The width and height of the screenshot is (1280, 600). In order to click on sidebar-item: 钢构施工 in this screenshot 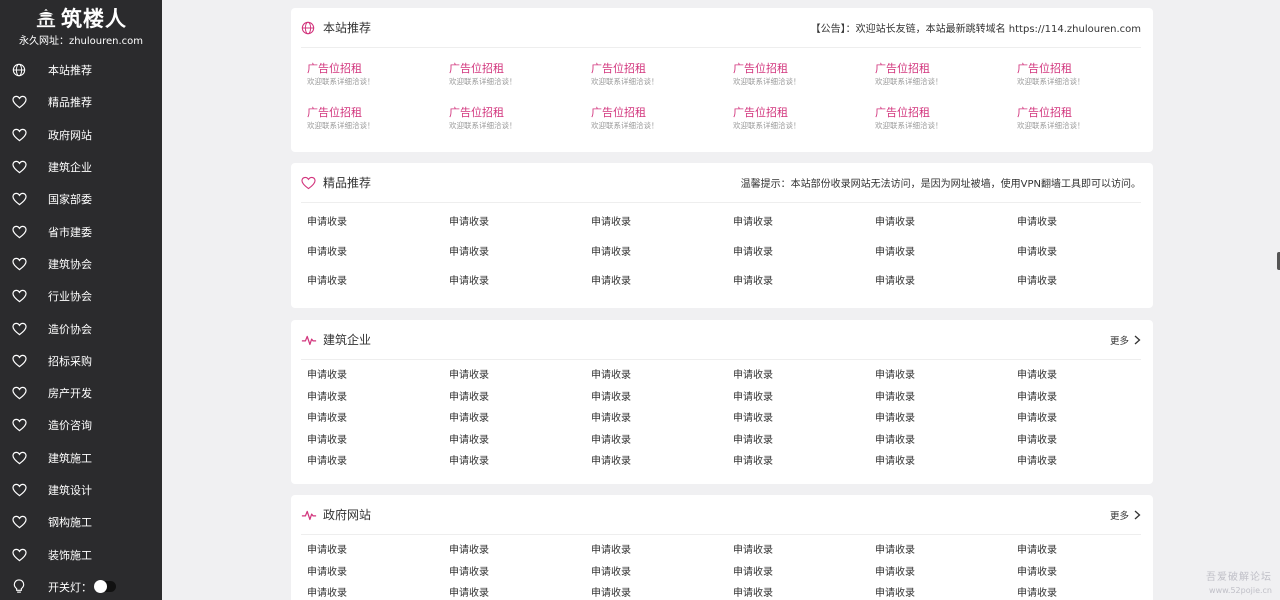, I will do `click(81, 522)`.